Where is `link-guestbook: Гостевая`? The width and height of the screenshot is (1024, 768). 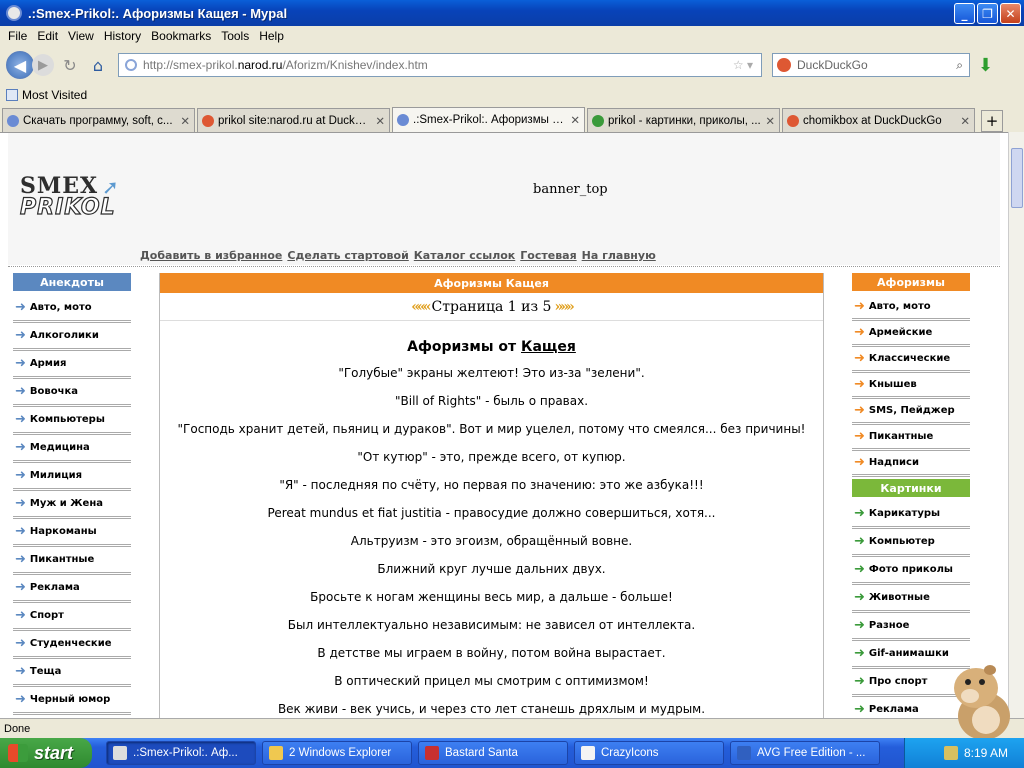 link-guestbook: Гостевая is located at coordinates (548, 255).